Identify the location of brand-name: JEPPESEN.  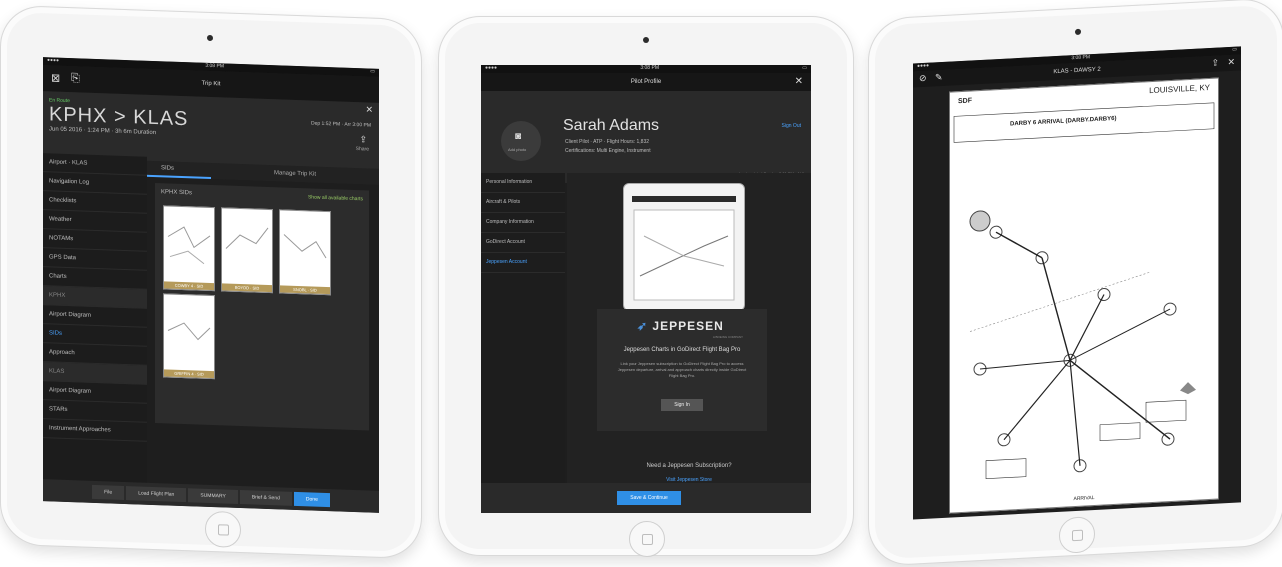
(688, 326).